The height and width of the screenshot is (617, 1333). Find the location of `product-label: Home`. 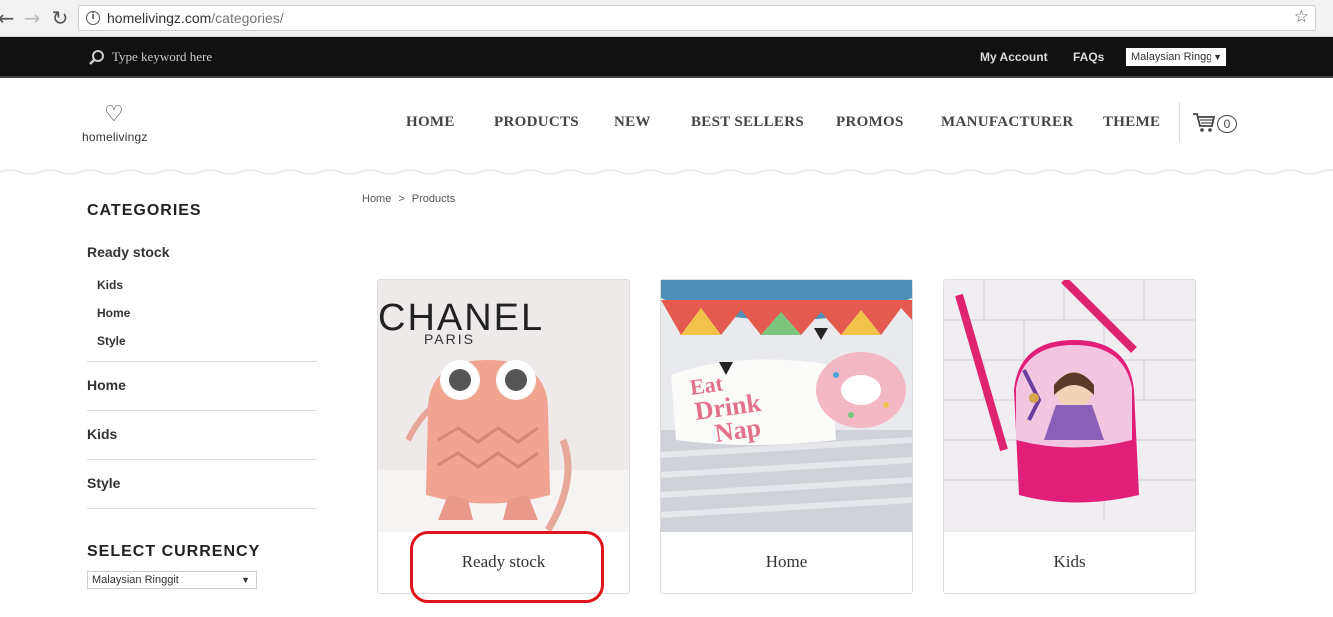

product-label: Home is located at coordinates (786, 562).